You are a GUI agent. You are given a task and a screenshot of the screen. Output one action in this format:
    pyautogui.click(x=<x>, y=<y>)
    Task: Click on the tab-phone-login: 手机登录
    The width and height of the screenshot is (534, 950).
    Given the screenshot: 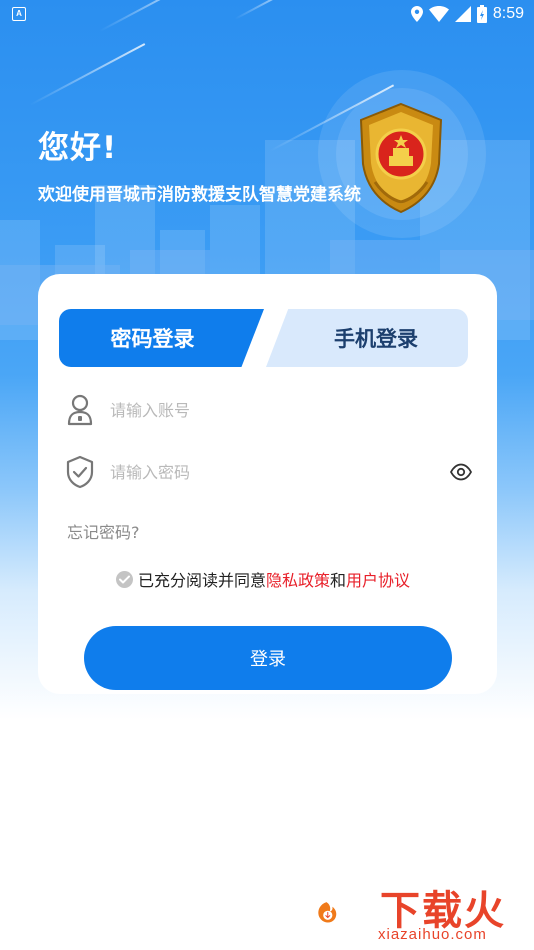 What is the action you would take?
    pyautogui.click(x=367, y=338)
    